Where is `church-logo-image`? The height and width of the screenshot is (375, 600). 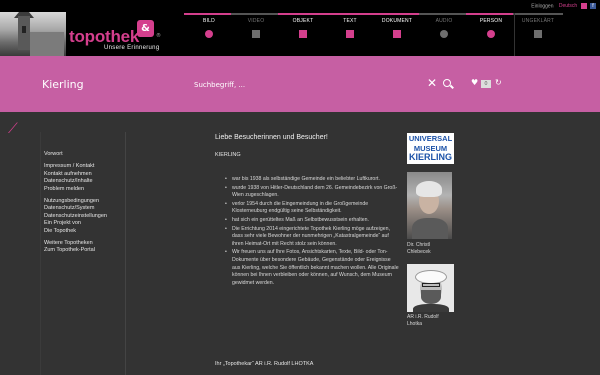 church-logo-image is located at coordinates (33, 34).